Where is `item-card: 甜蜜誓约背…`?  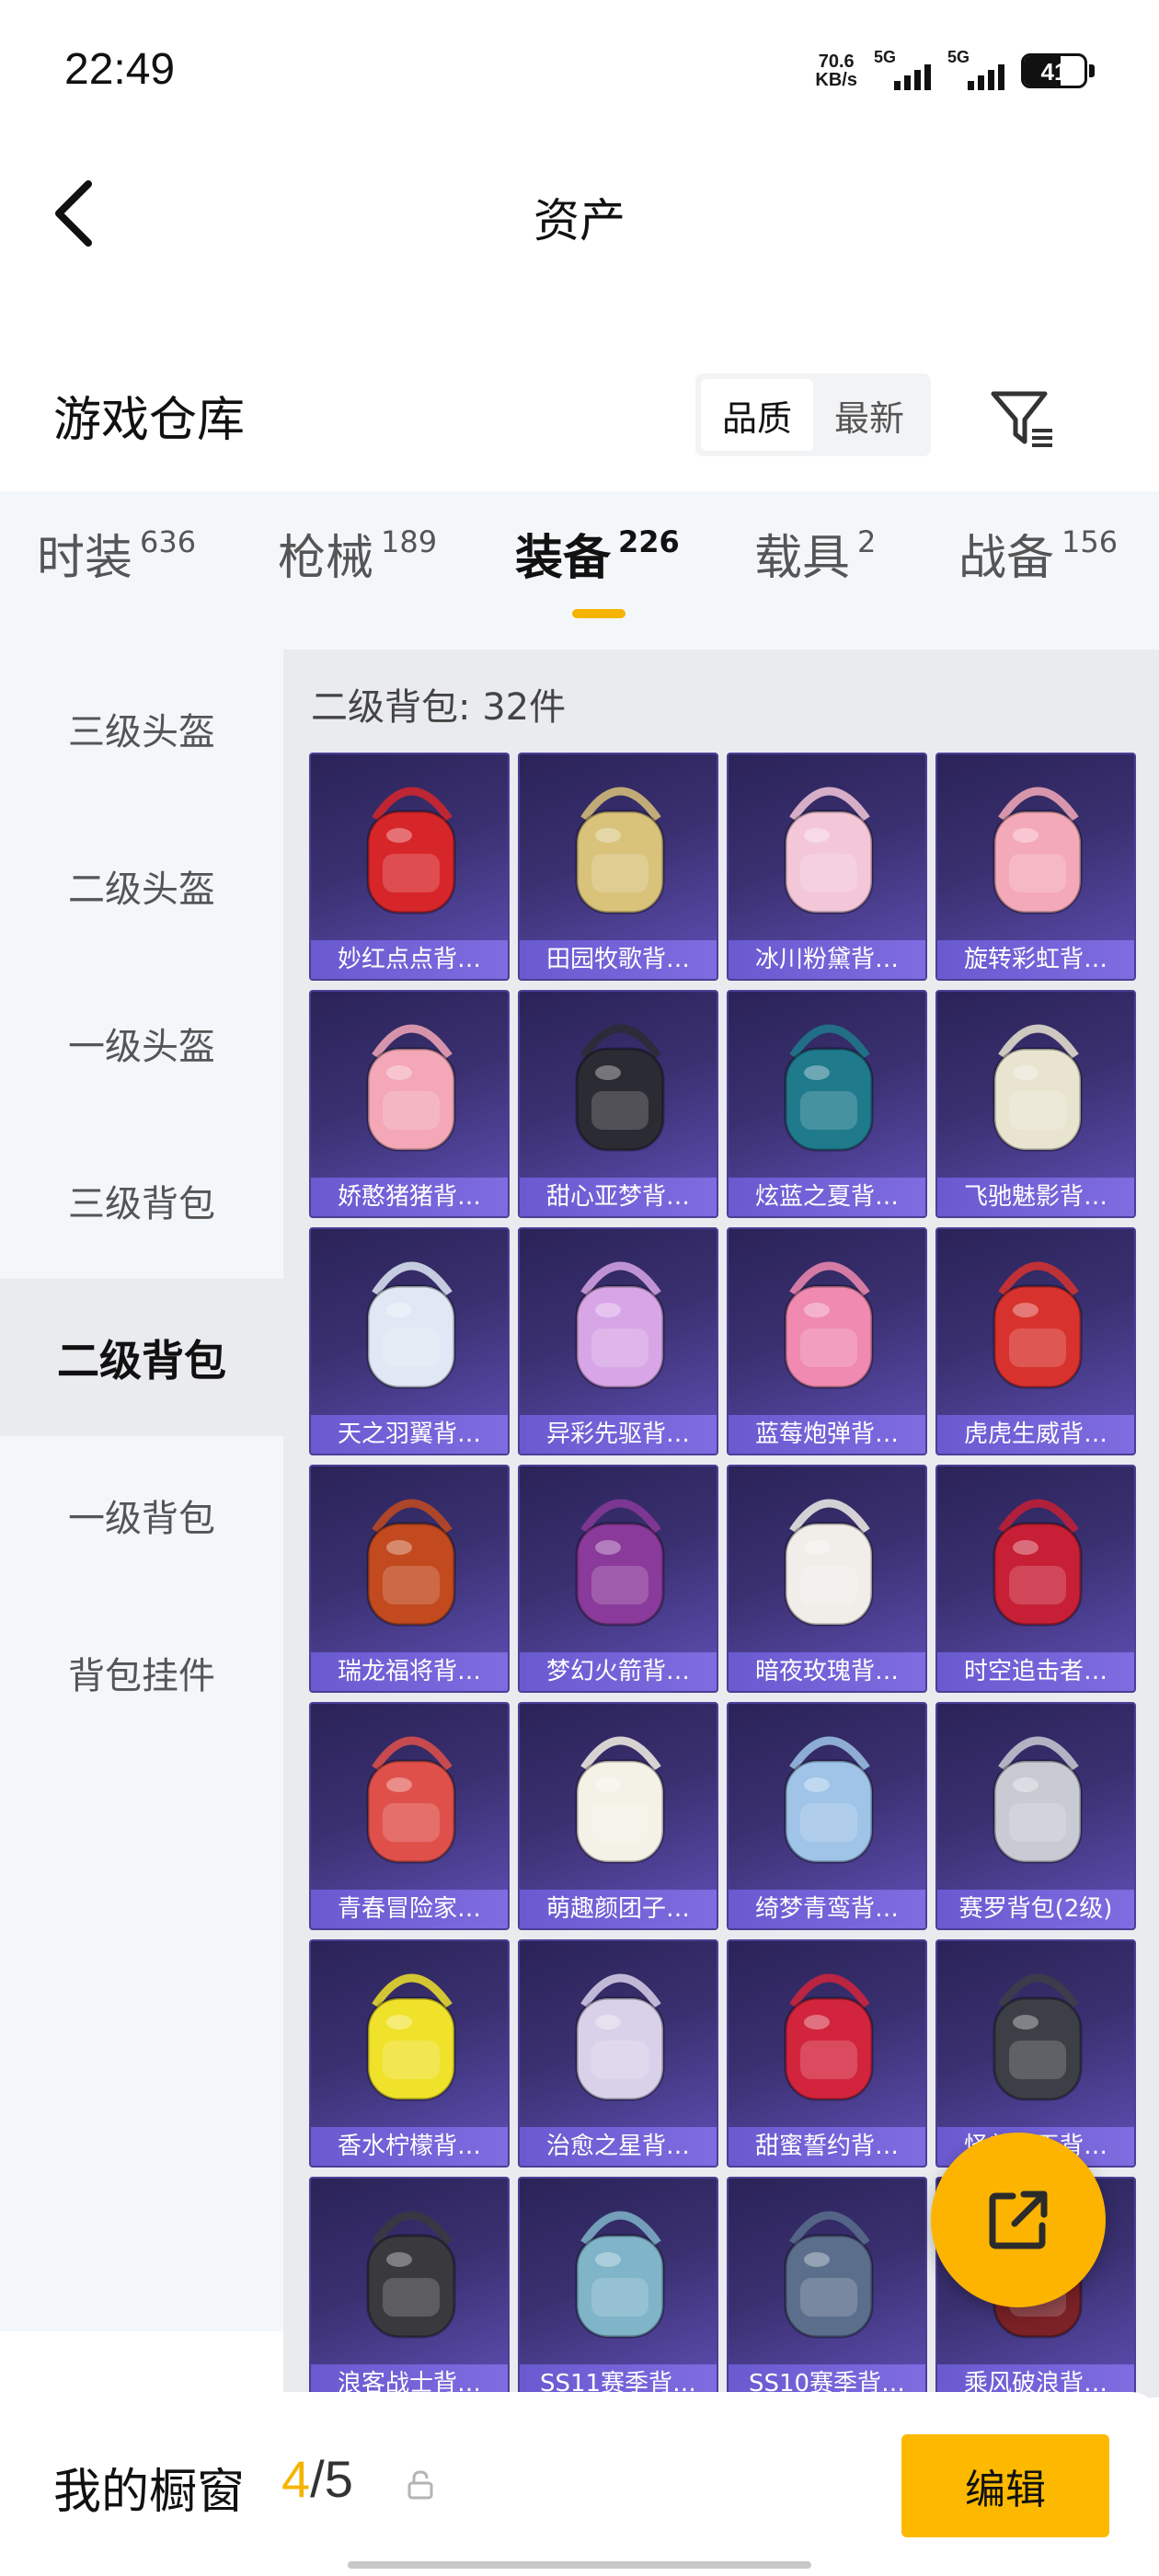
item-card: 甜蜜誓约背… is located at coordinates (827, 2053).